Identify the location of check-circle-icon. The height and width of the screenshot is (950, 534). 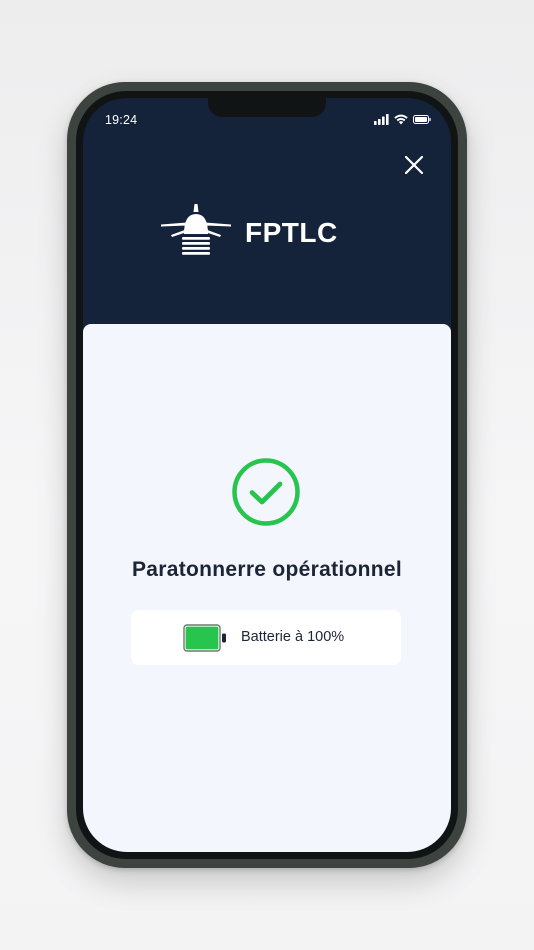
(266, 492).